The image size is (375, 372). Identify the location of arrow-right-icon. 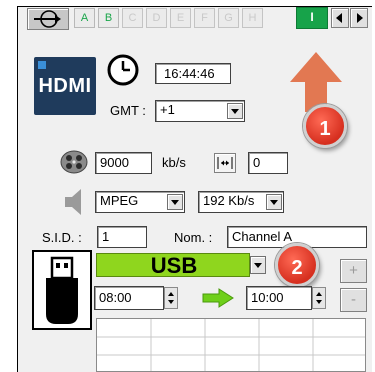
(360, 18).